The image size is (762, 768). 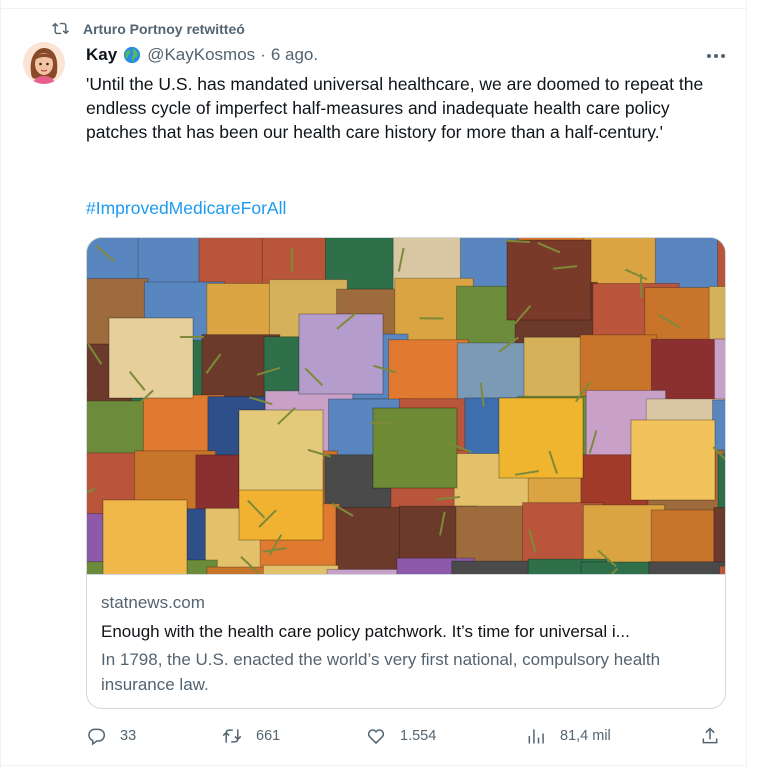 I want to click on globe-icon, so click(x=132, y=55).